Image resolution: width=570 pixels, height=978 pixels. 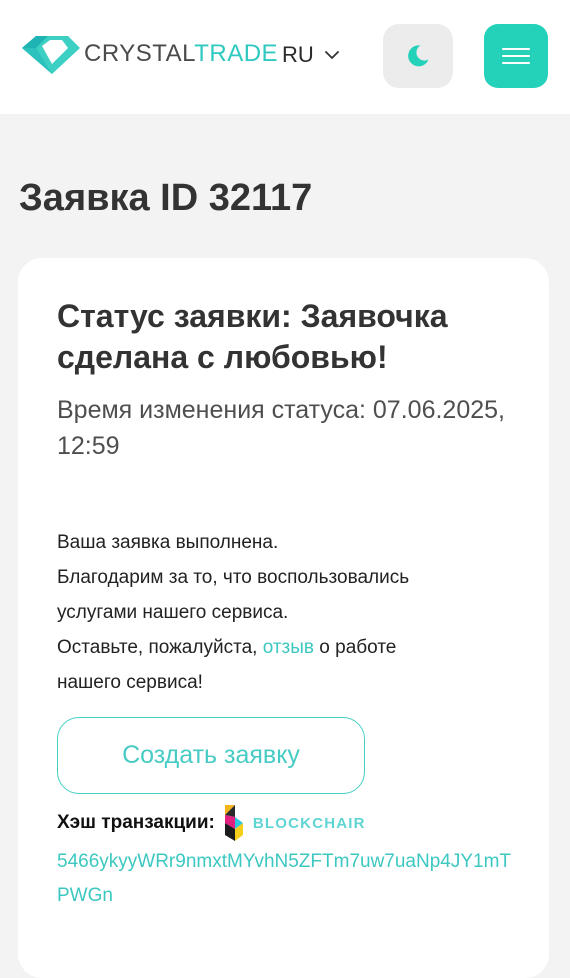 I want to click on message-line-5: нашего сервиса!, so click(x=130, y=682).